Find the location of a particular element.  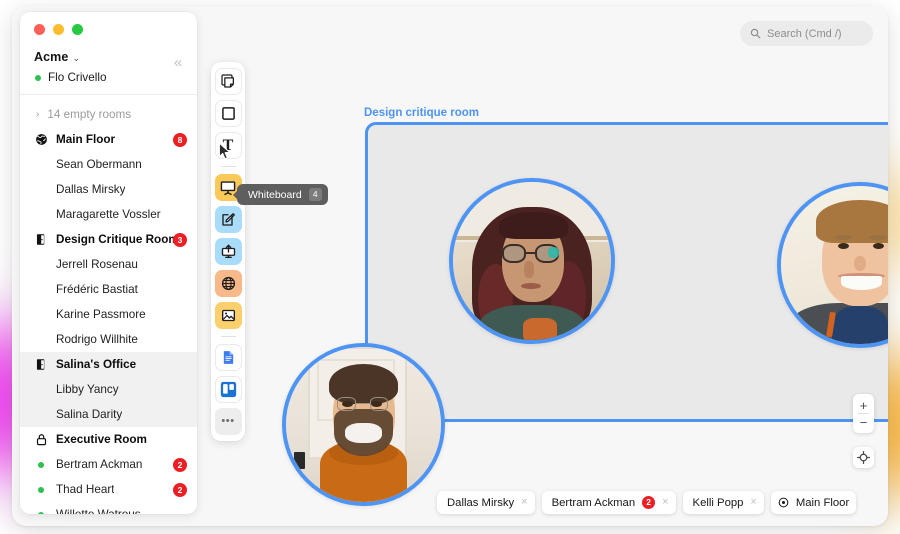

recenter-button is located at coordinates (863, 457).